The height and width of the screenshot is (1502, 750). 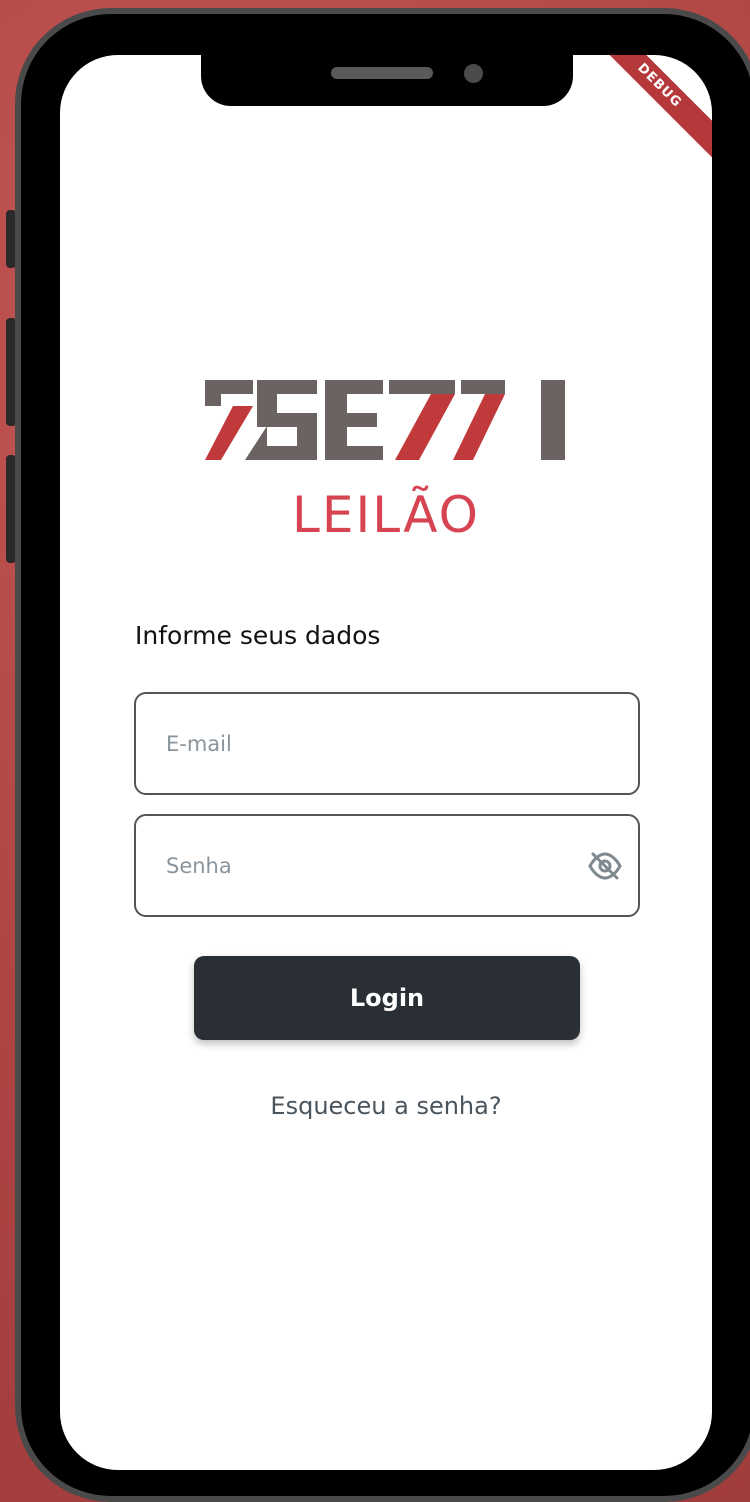 I want to click on debug-banner: DEBUG, so click(x=647, y=109).